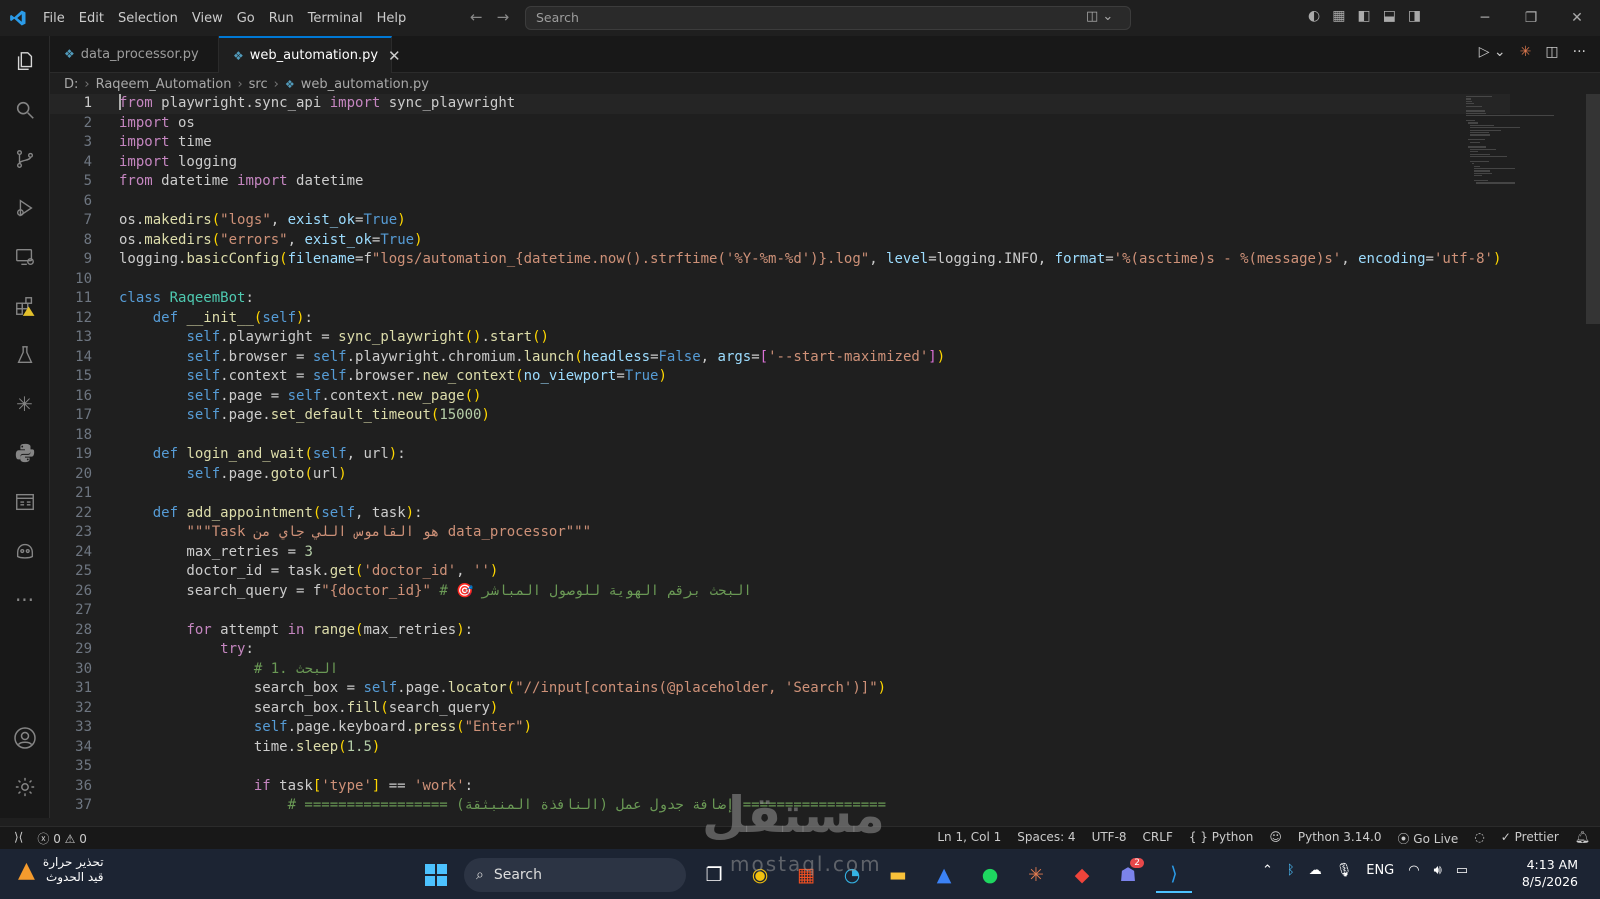  I want to click on vscode-taskbar-icon: ⟩, so click(1174, 875).